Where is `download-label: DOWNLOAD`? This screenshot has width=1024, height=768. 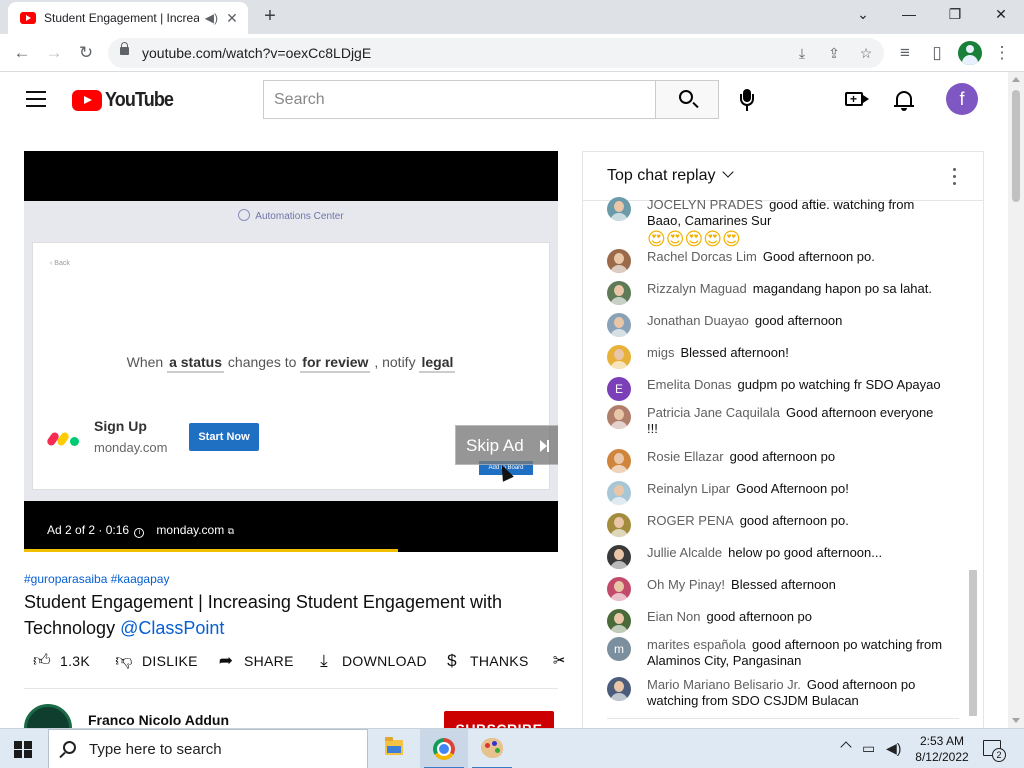 download-label: DOWNLOAD is located at coordinates (384, 661).